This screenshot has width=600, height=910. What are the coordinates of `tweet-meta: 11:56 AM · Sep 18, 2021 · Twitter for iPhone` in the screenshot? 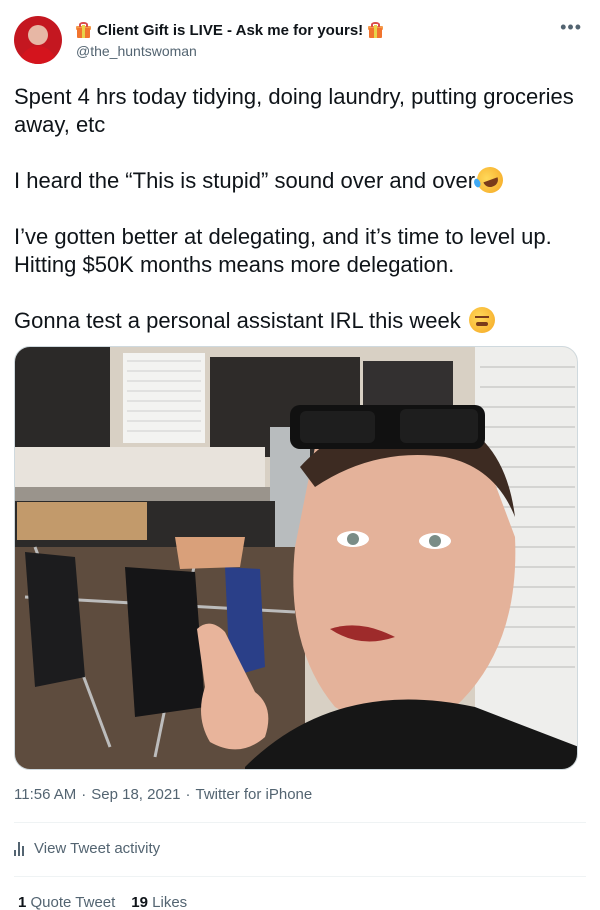 It's located at (163, 794).